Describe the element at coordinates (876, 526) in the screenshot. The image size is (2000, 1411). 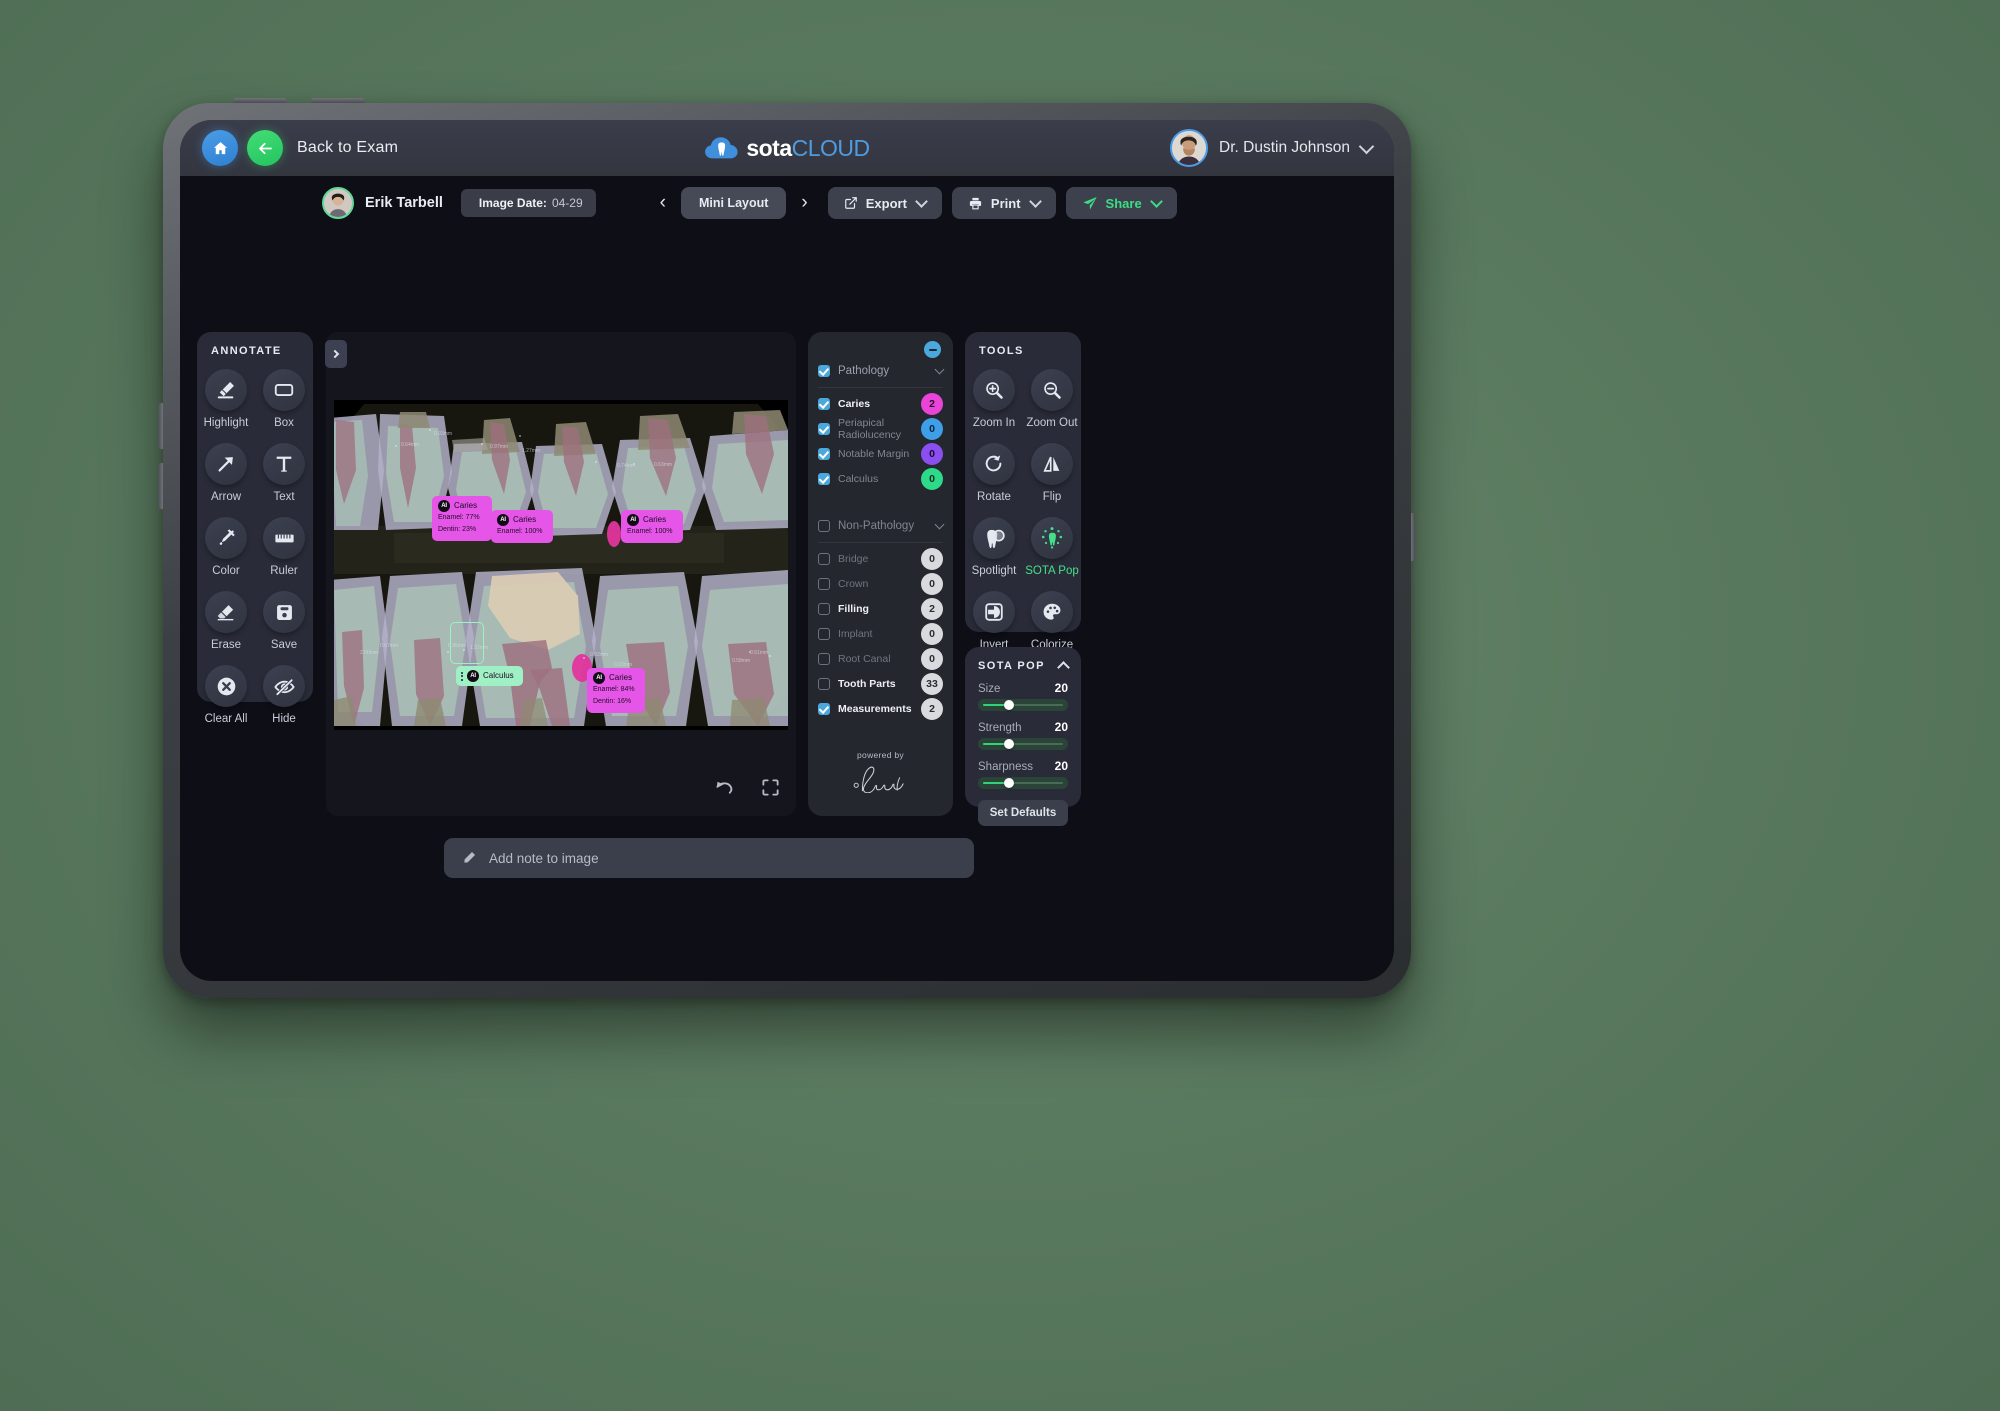
I see `group-label: Non-Pathology` at that location.